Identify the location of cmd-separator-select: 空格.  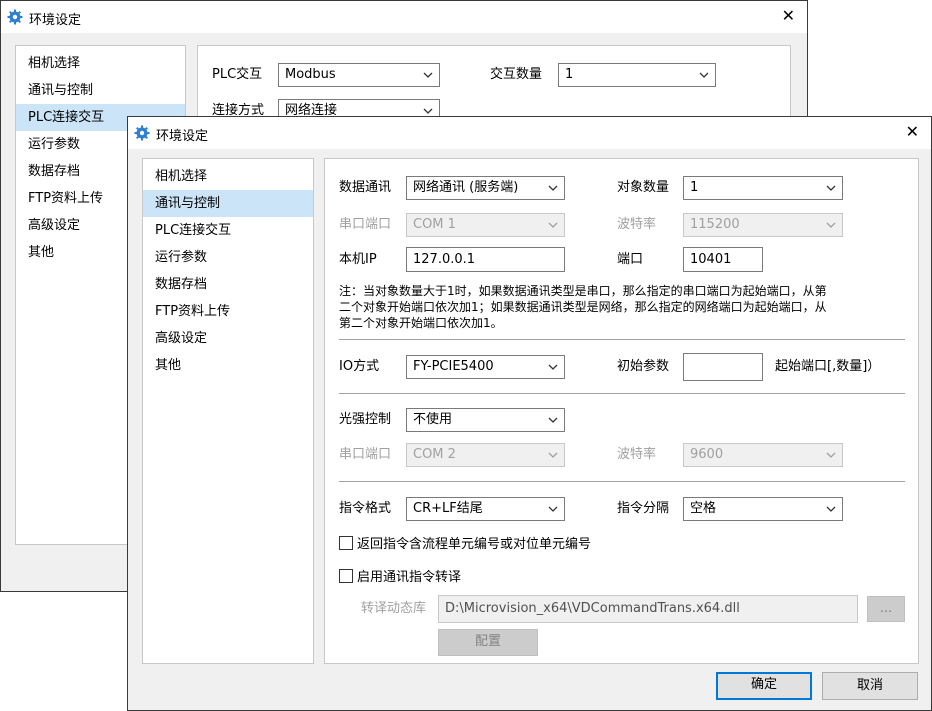
(763, 509).